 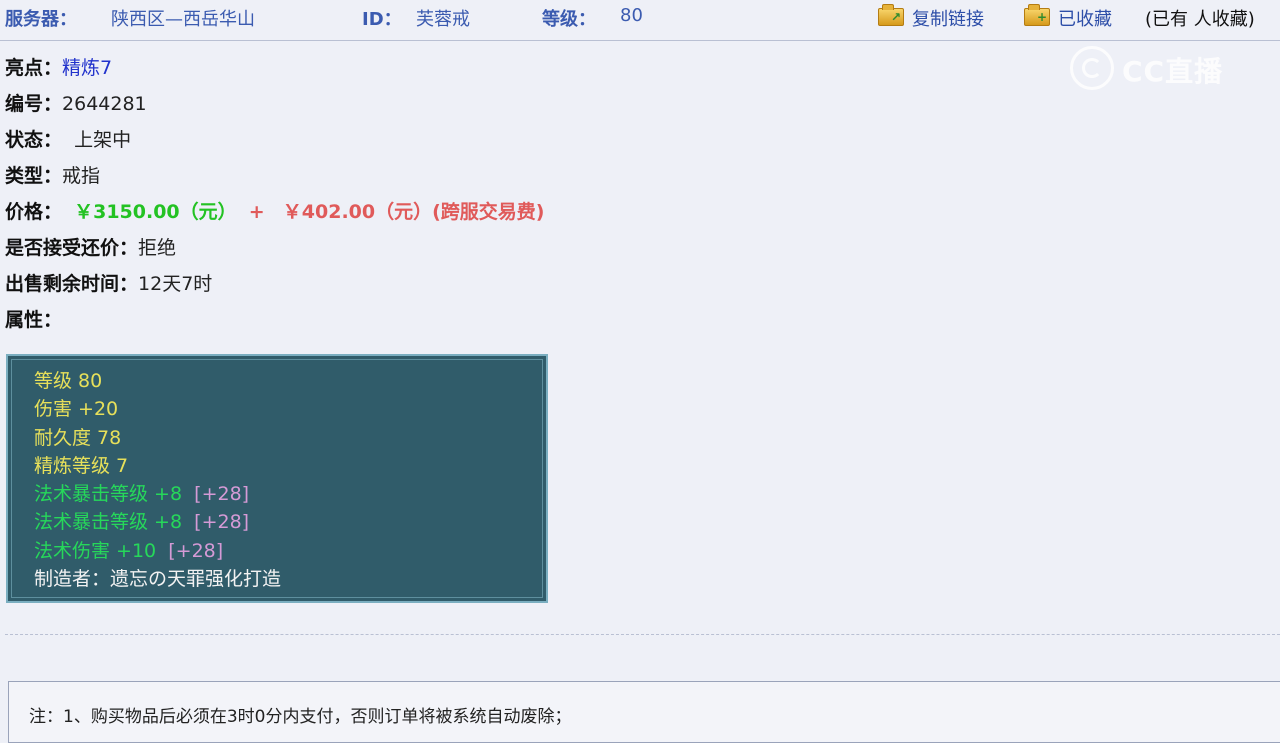 I want to click on attribute-line: 精炼等级 7, so click(x=81, y=466).